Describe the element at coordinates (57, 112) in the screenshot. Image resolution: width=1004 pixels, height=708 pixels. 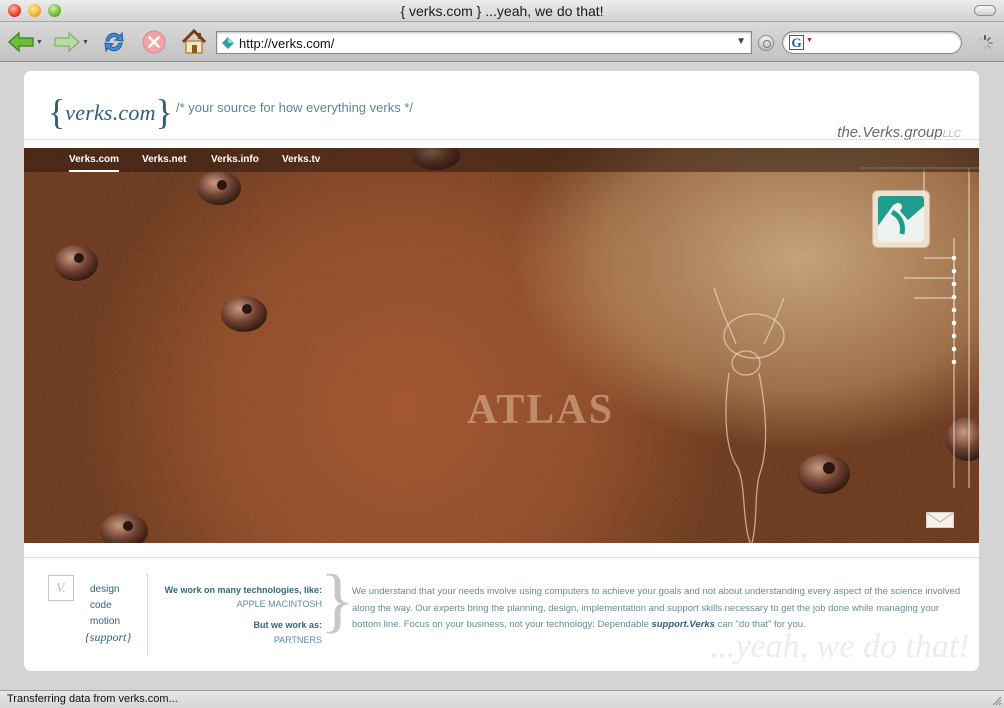
I see `logo-brace-open: {` at that location.